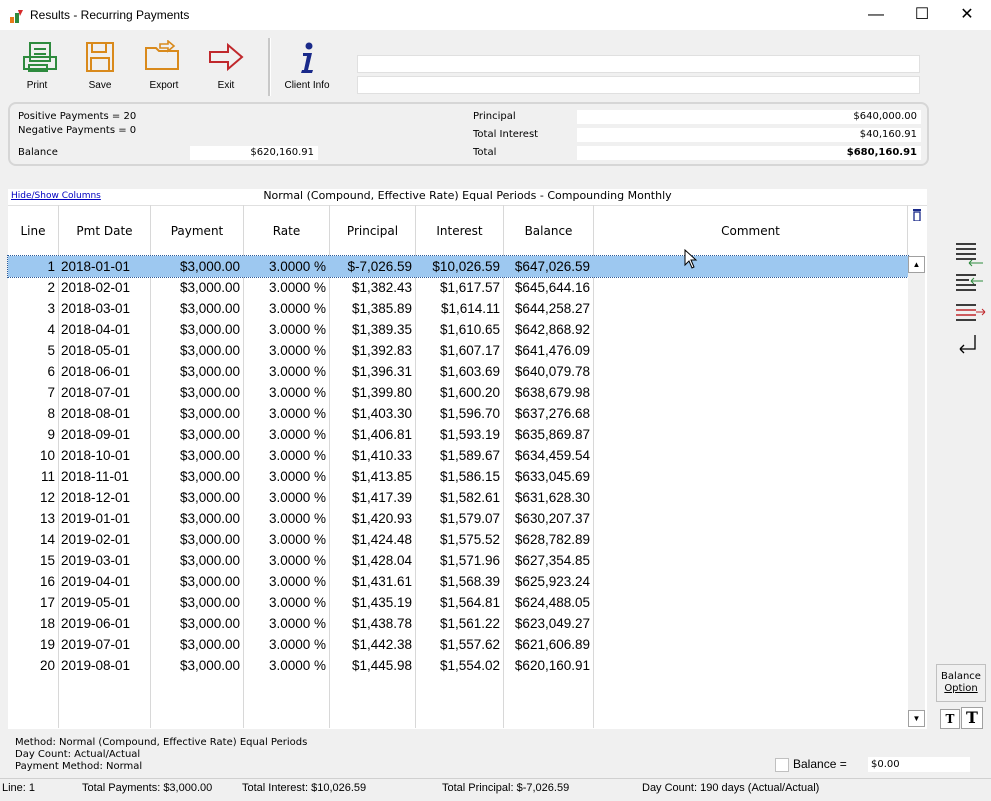 The width and height of the screenshot is (991, 801). I want to click on text-small-button: T, so click(950, 719).